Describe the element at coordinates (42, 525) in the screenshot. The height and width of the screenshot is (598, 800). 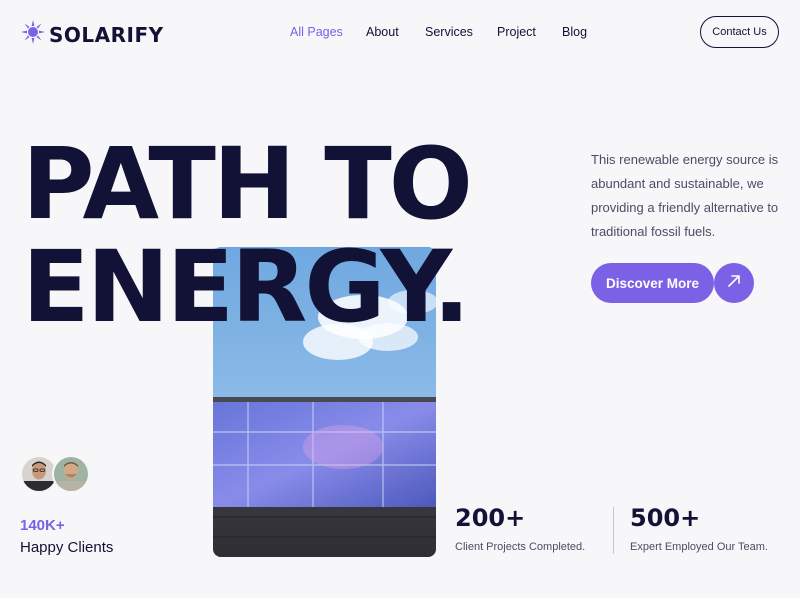
I see `clients-count: 140K+` at that location.